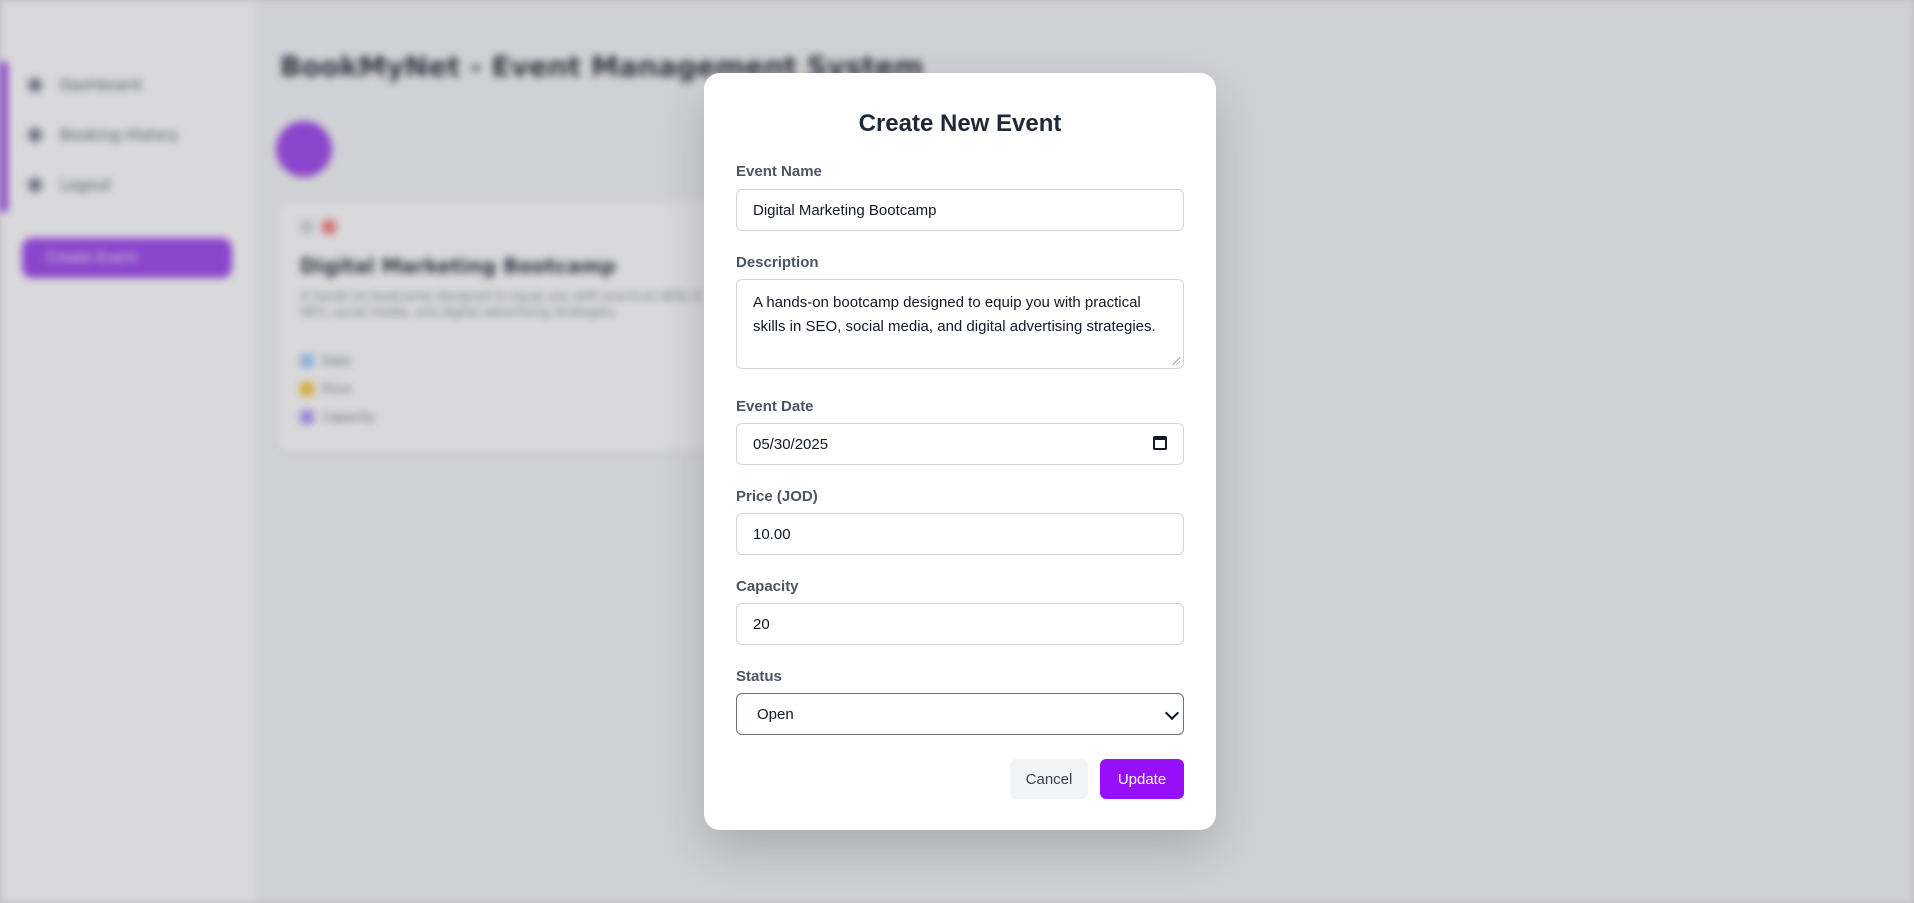 This screenshot has width=1914, height=903. What do you see at coordinates (777, 496) in the screenshot?
I see `price-label: Price (JOD)` at bounding box center [777, 496].